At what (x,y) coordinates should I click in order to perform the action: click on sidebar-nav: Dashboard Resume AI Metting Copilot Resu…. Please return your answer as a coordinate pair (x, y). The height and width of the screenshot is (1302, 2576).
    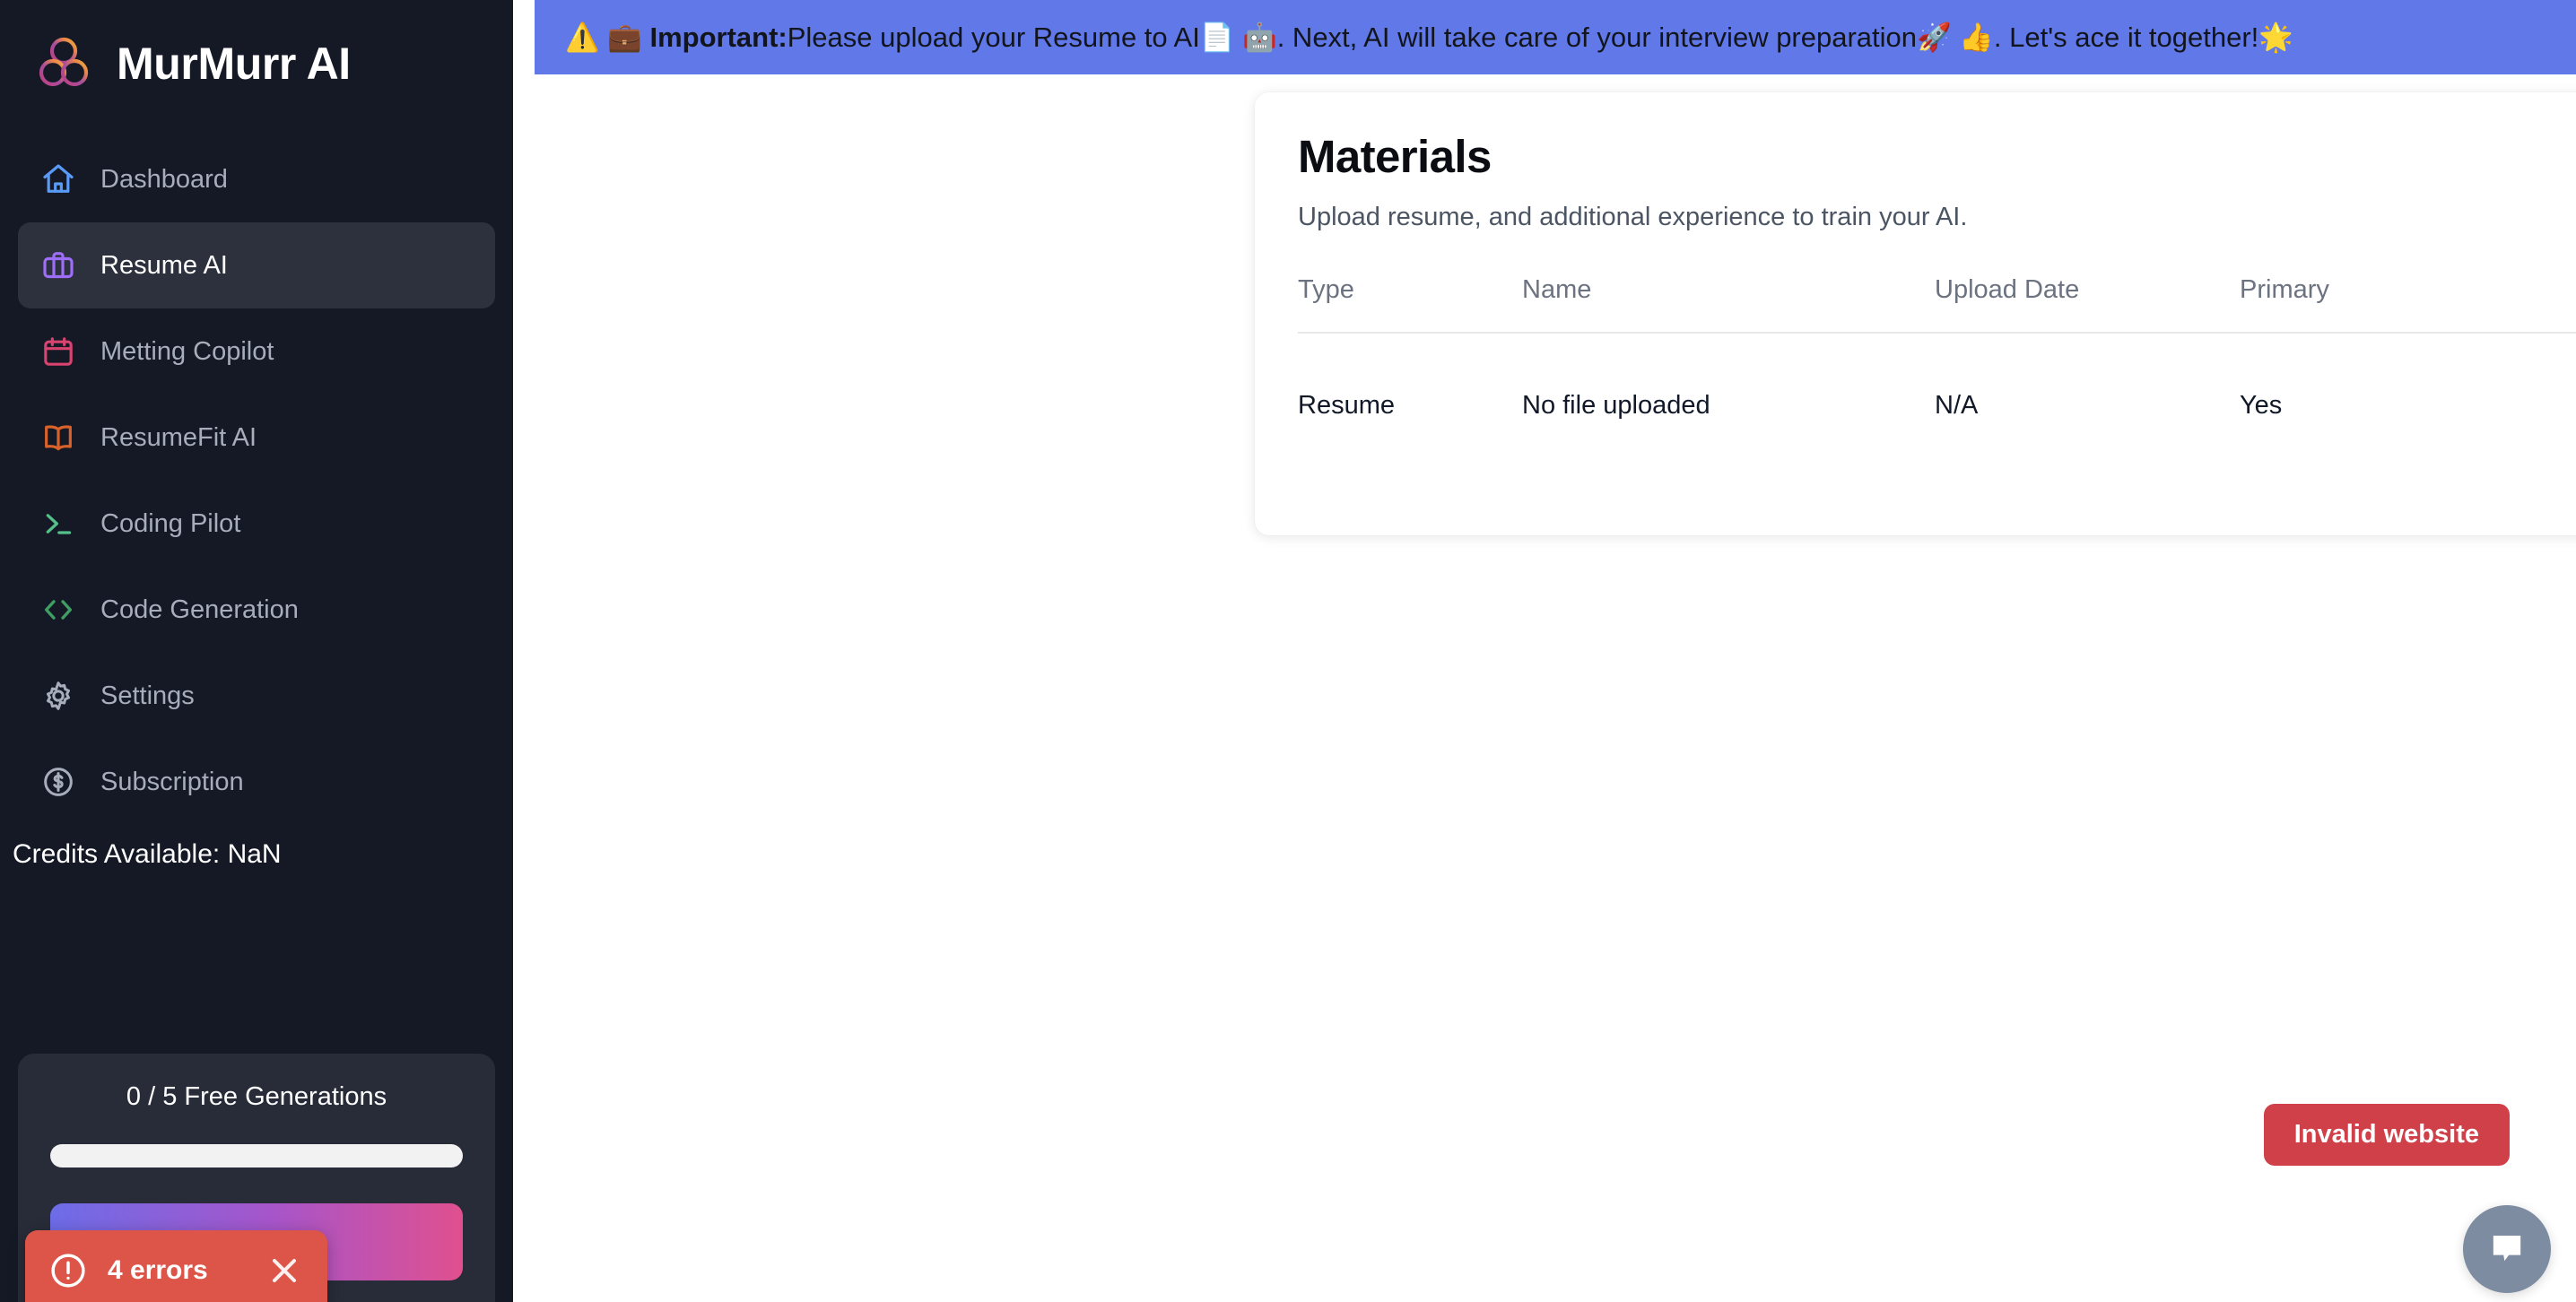
    Looking at the image, I should click on (256, 481).